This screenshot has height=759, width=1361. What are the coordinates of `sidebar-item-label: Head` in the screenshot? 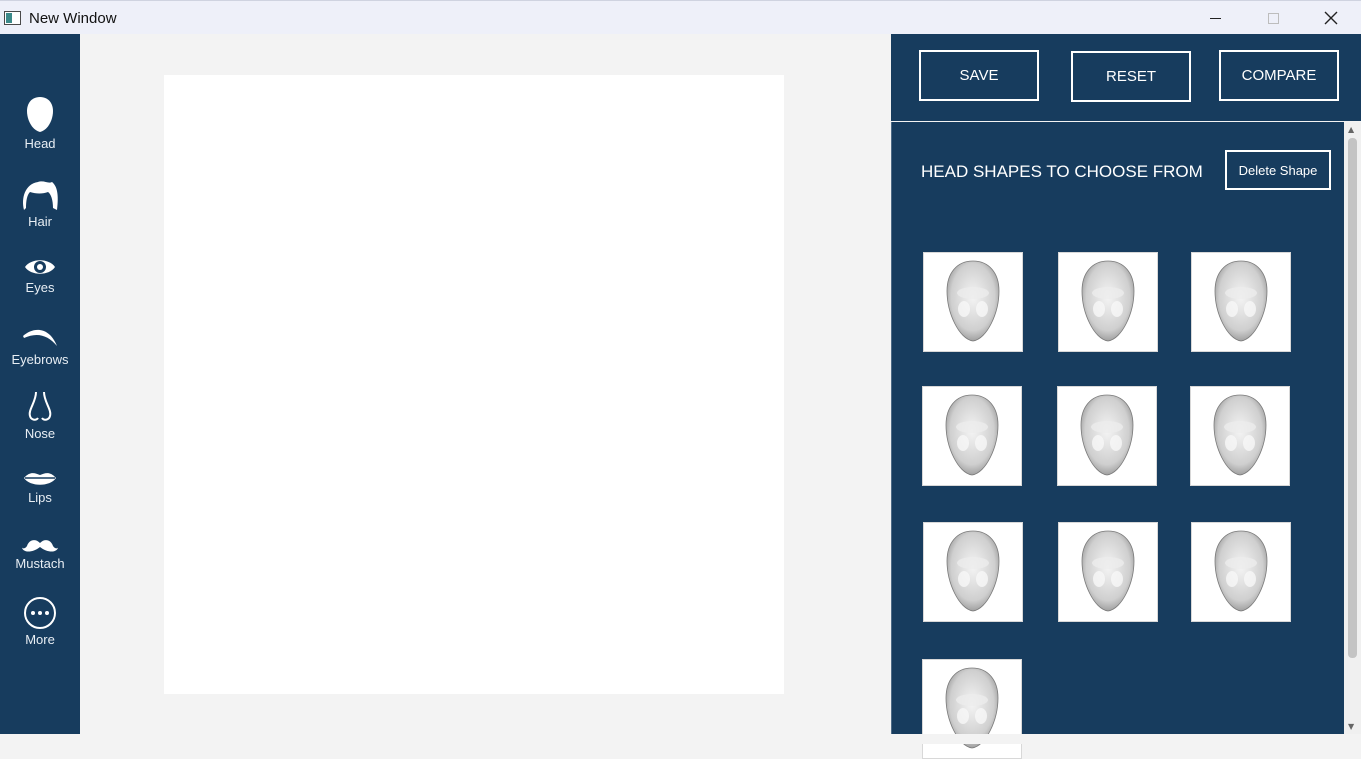 It's located at (40, 143).